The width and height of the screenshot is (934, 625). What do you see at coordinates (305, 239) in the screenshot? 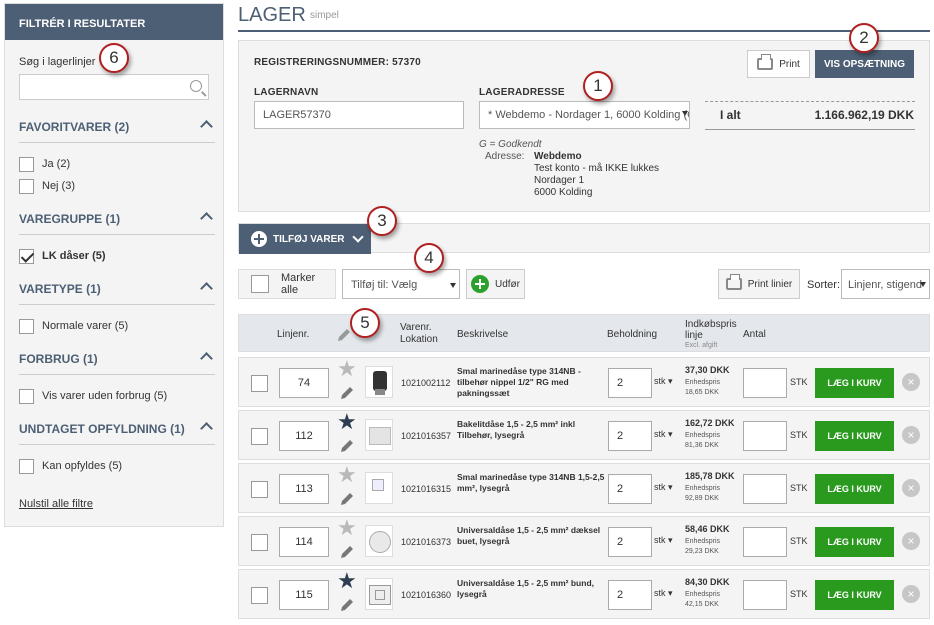
I see `add-items-button: TILFØJ VARER` at bounding box center [305, 239].